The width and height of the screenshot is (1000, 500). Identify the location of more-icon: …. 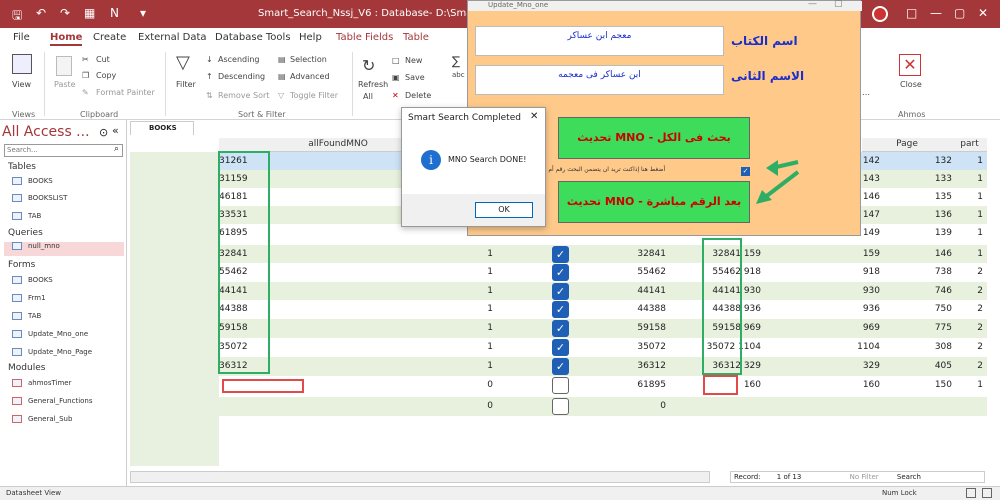
(866, 92).